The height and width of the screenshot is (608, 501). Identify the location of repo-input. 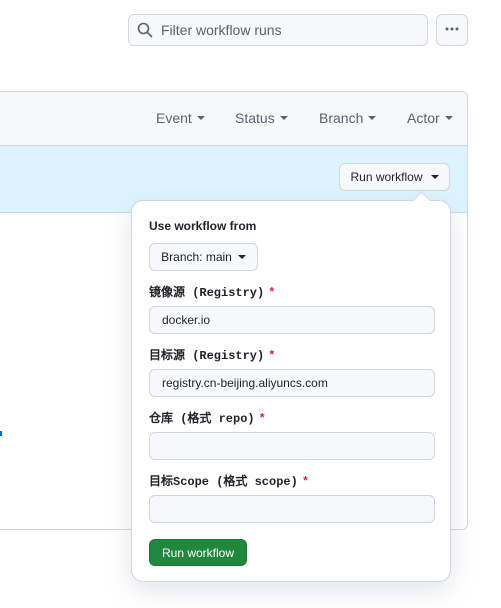
(292, 446).